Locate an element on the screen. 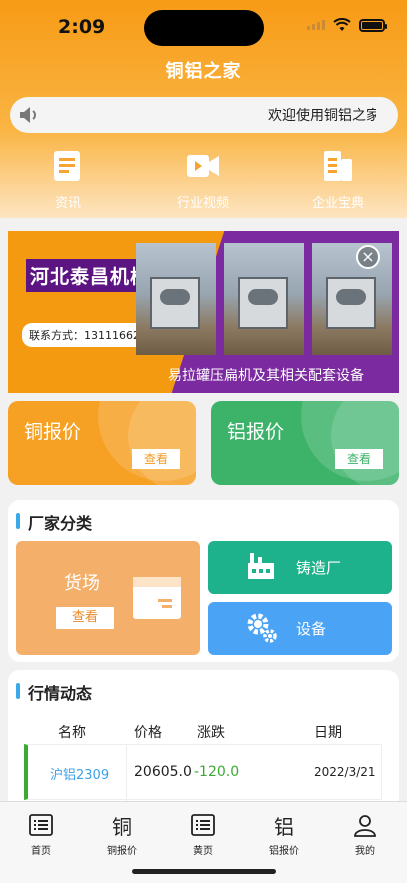  copper-price-title: 铜报价 is located at coordinates (53, 432).